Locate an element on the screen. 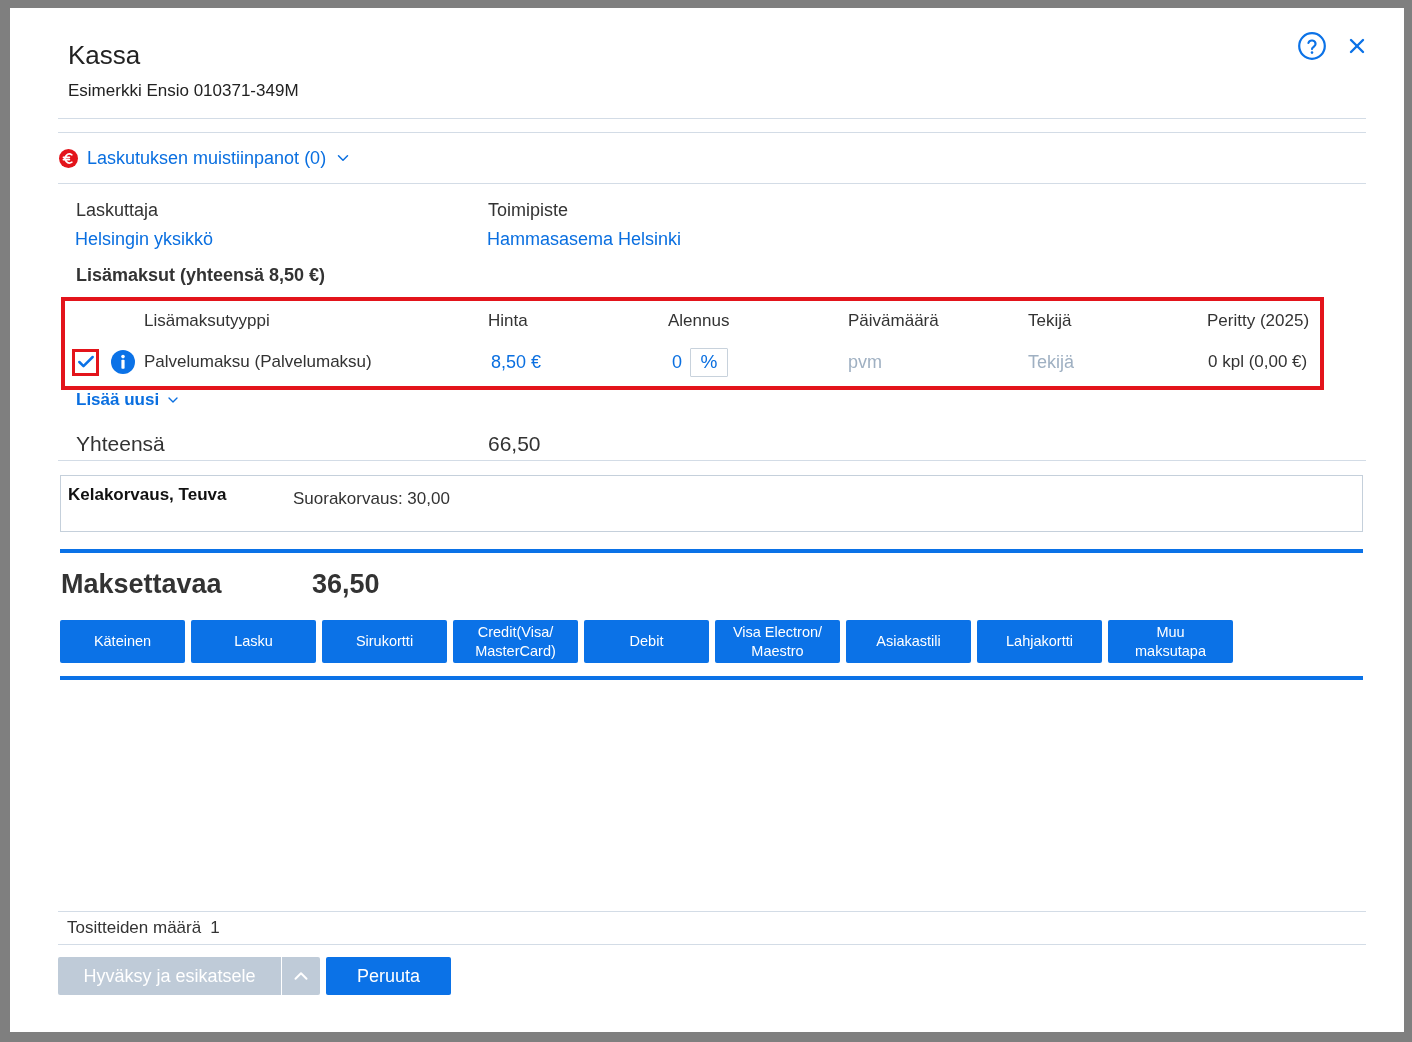 The image size is (1412, 1042). payment-method-button: Visa Electron/ Maestro is located at coordinates (777, 641).